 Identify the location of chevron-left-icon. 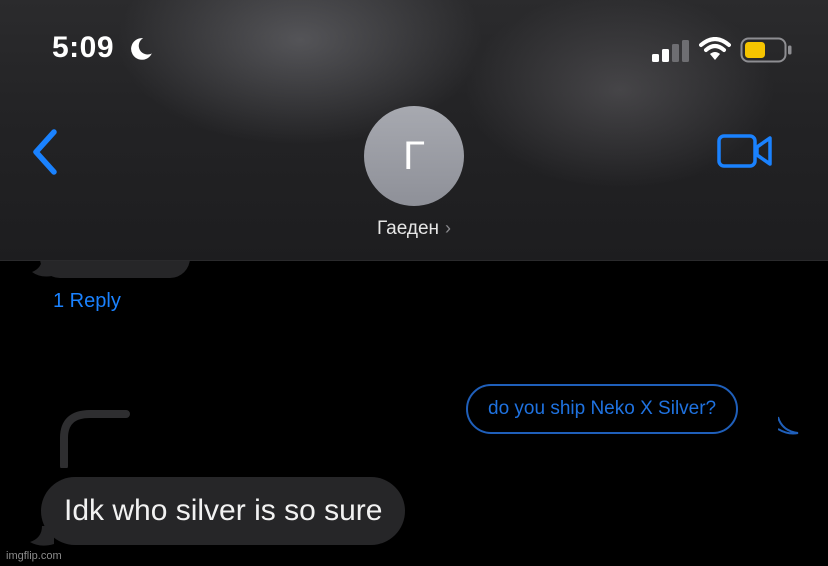
(45, 152).